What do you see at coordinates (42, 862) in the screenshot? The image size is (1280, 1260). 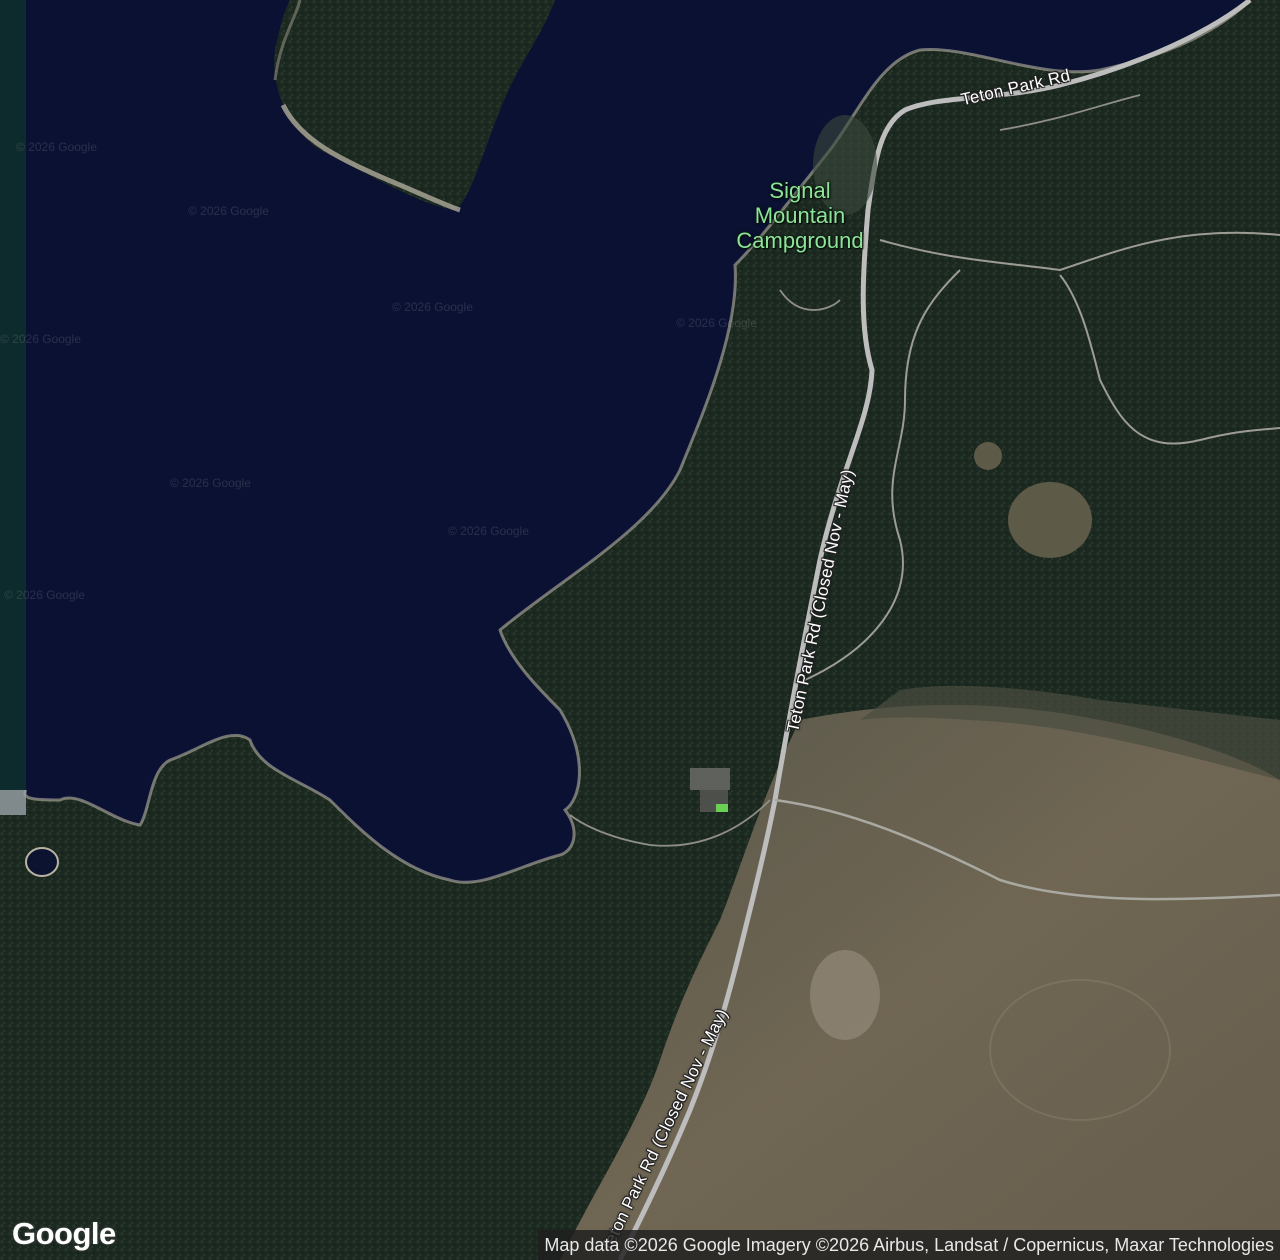 I see `pond` at bounding box center [42, 862].